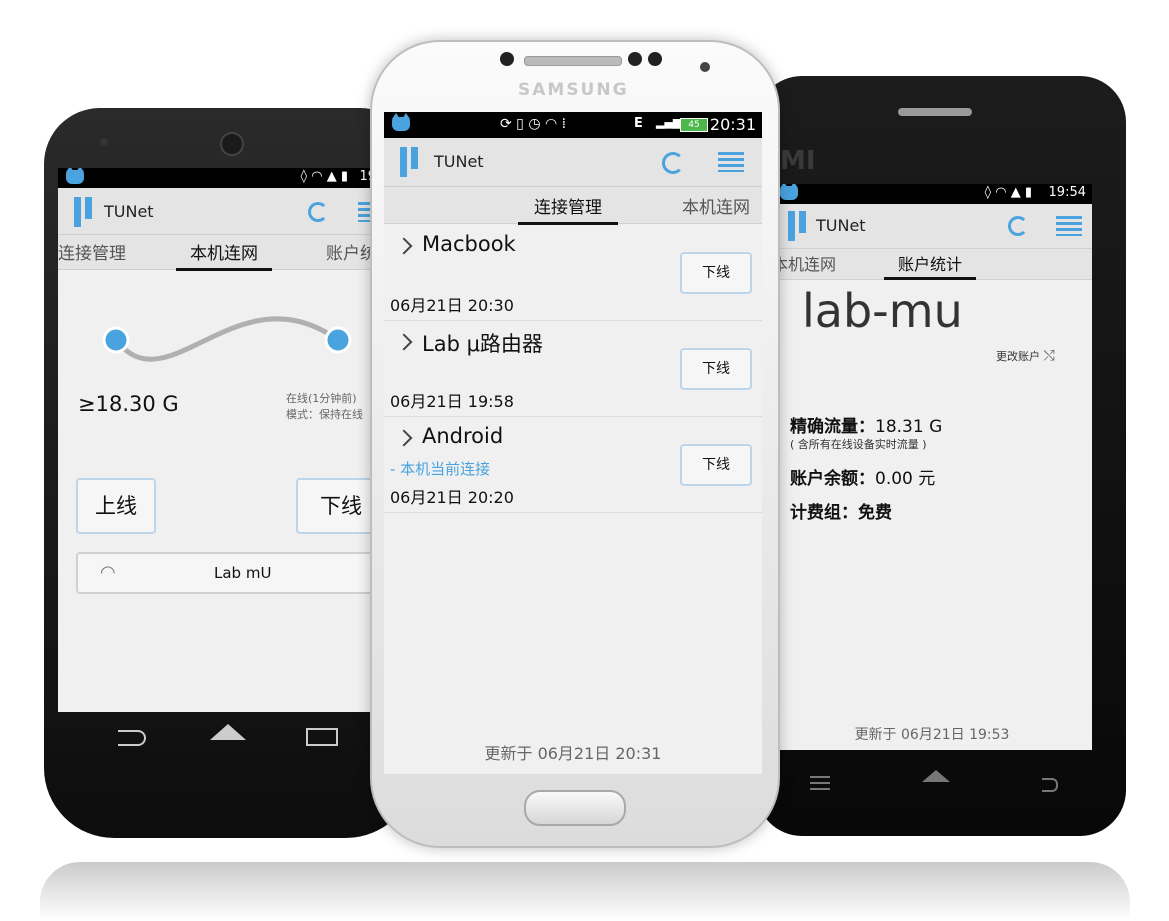 Image resolution: width=1169 pixels, height=921 pixels. Describe the element at coordinates (452, 305) in the screenshot. I see `device-login-time: 06月21日 20:30` at that location.